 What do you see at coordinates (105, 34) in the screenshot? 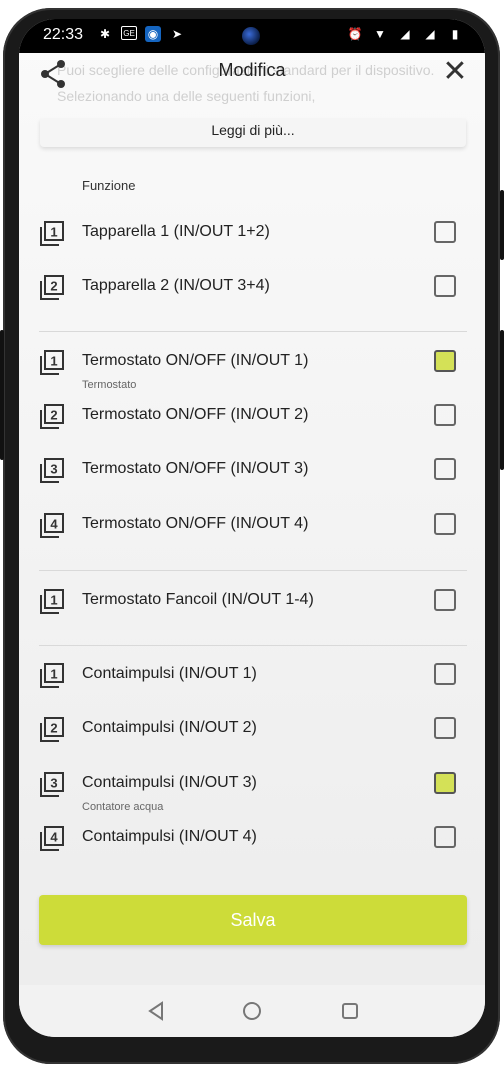
I see `slack-icon: ✱` at bounding box center [105, 34].